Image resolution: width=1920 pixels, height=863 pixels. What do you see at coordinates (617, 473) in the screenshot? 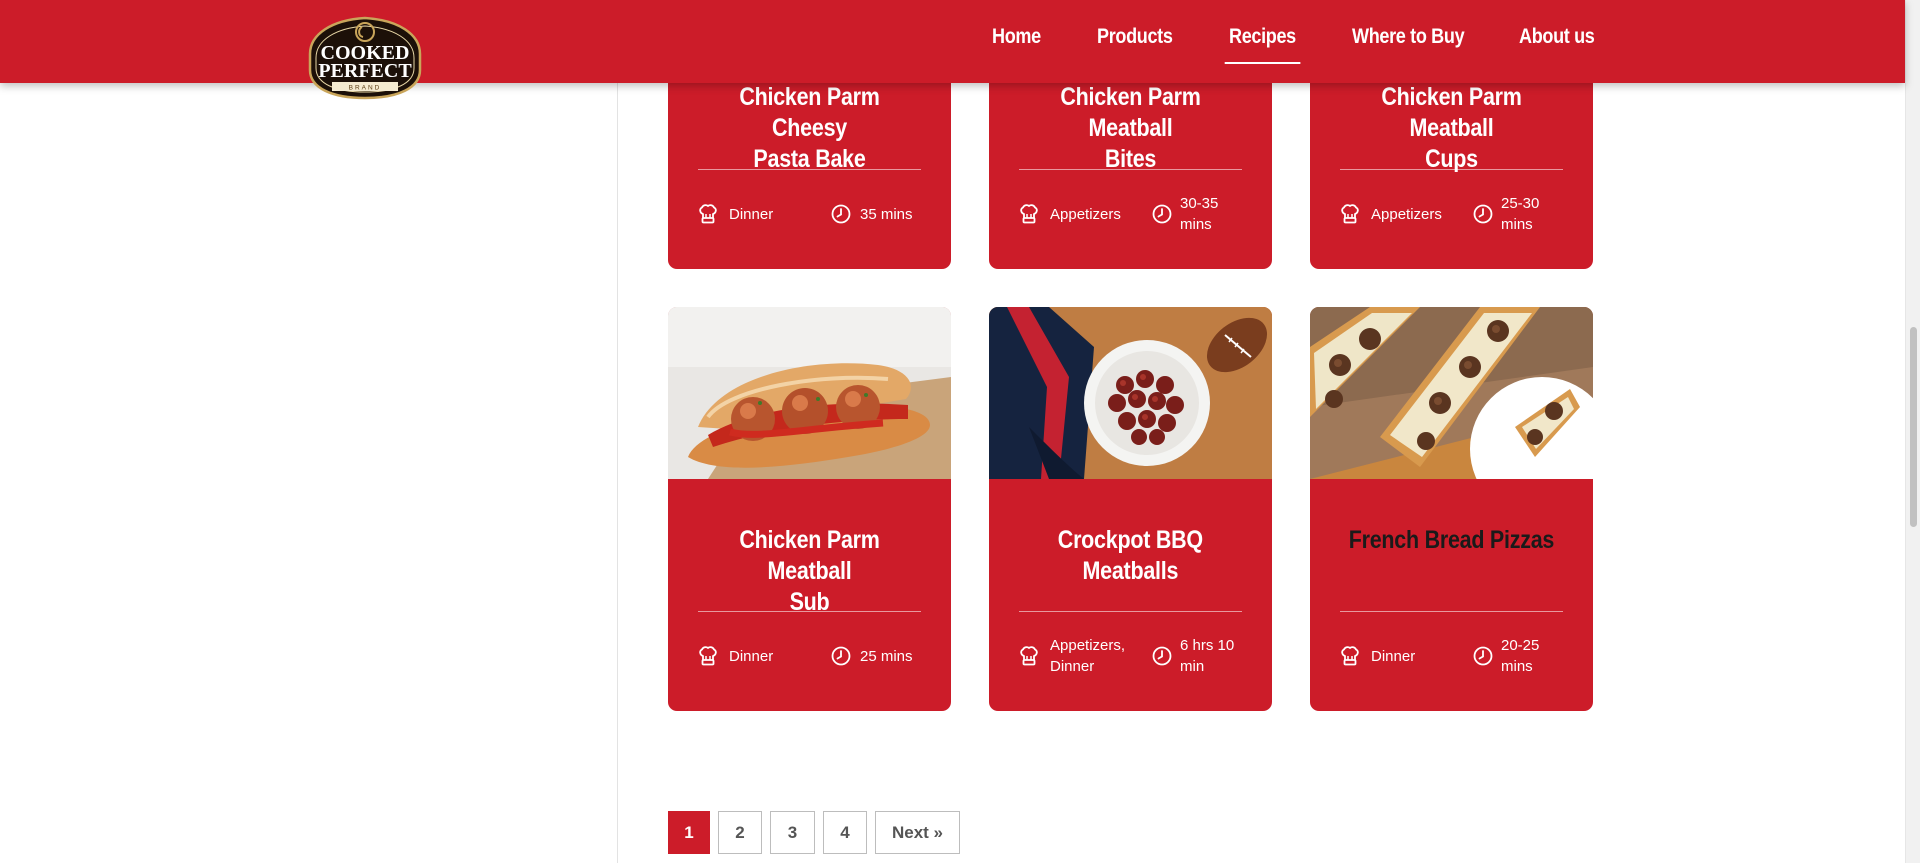
I see `sidebar-divider` at bounding box center [617, 473].